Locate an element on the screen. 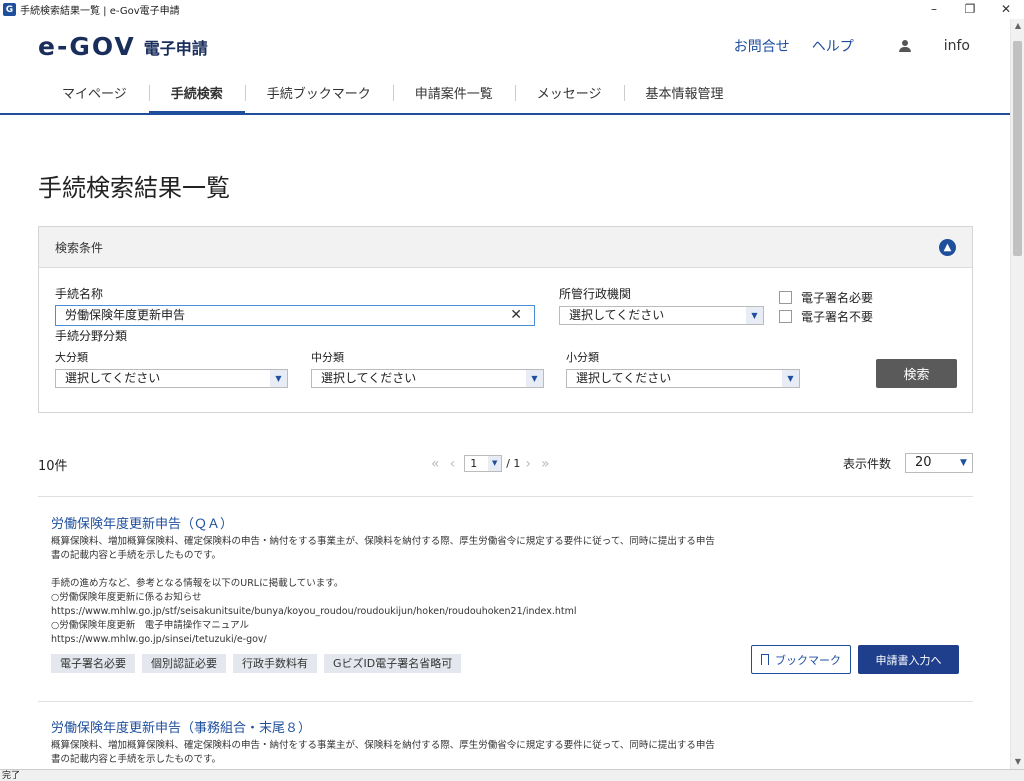 The height and width of the screenshot is (781, 1024). tag: 個別認証必要 is located at coordinates (184, 663).